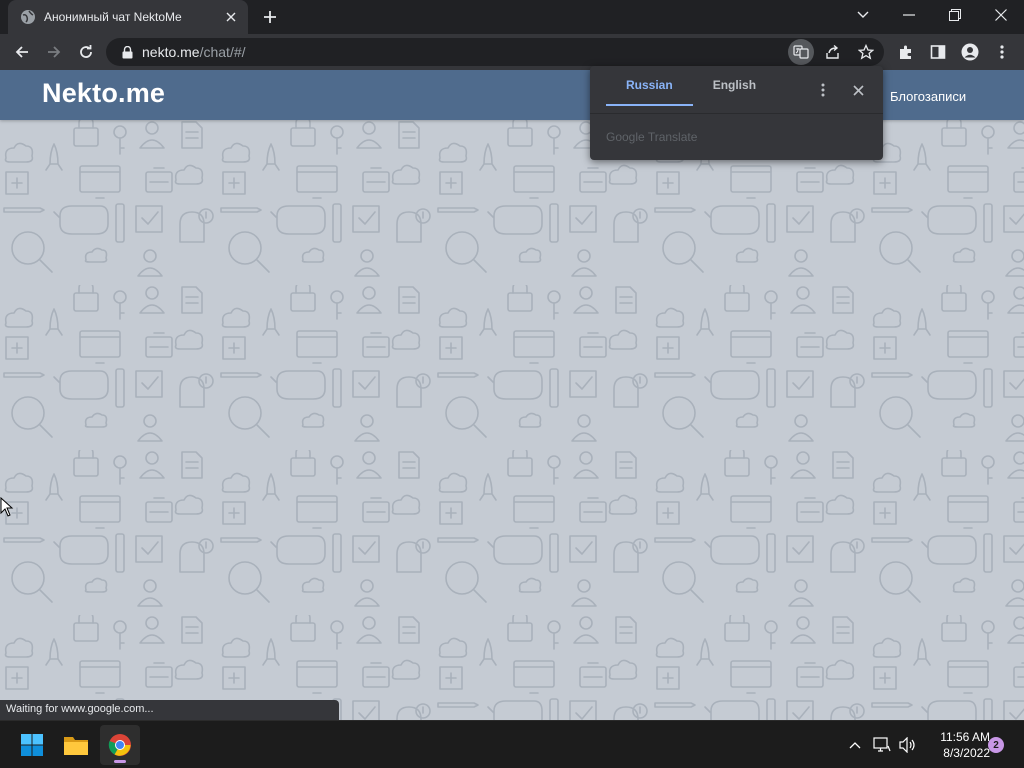 This screenshot has height=768, width=1024. I want to click on active-app-indicator, so click(120, 761).